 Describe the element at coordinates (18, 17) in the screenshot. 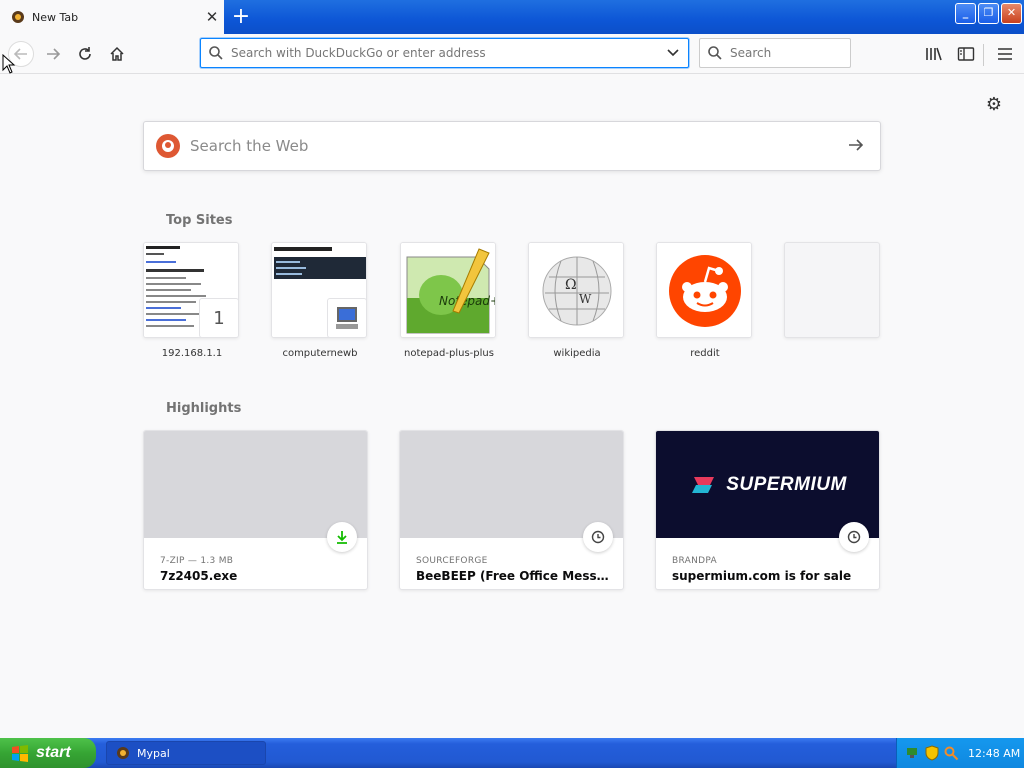

I see `mypal-favicon-icon` at that location.